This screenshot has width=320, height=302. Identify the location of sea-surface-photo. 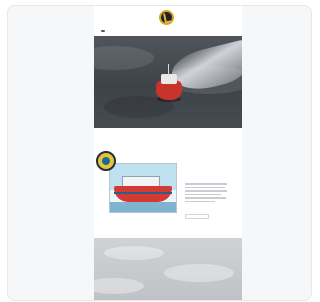
(168, 269).